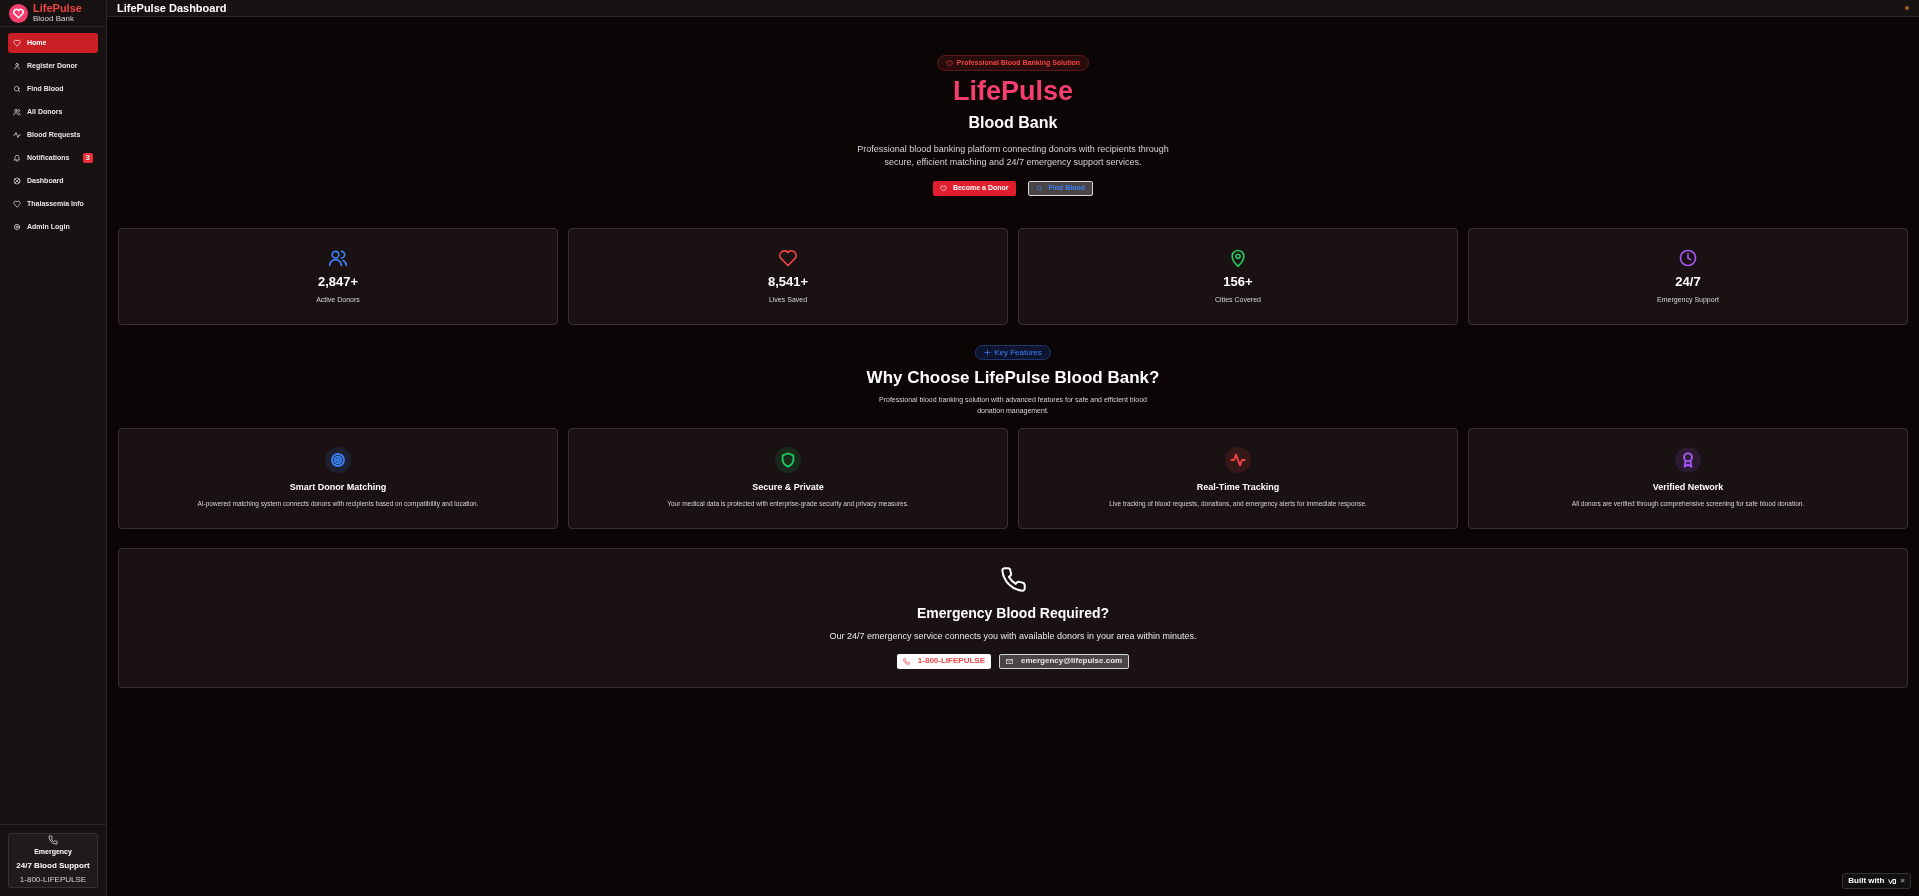  I want to click on count-badge: 3, so click(87, 158).